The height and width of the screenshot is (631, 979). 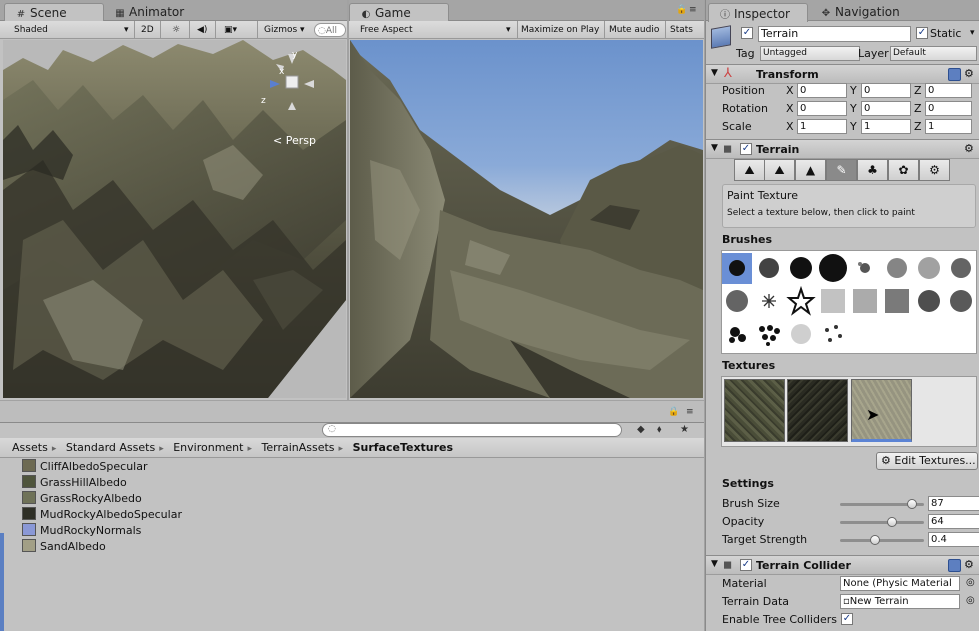 What do you see at coordinates (934, 170) in the screenshot?
I see `terrain-settings-tool-button: ⚙` at bounding box center [934, 170].